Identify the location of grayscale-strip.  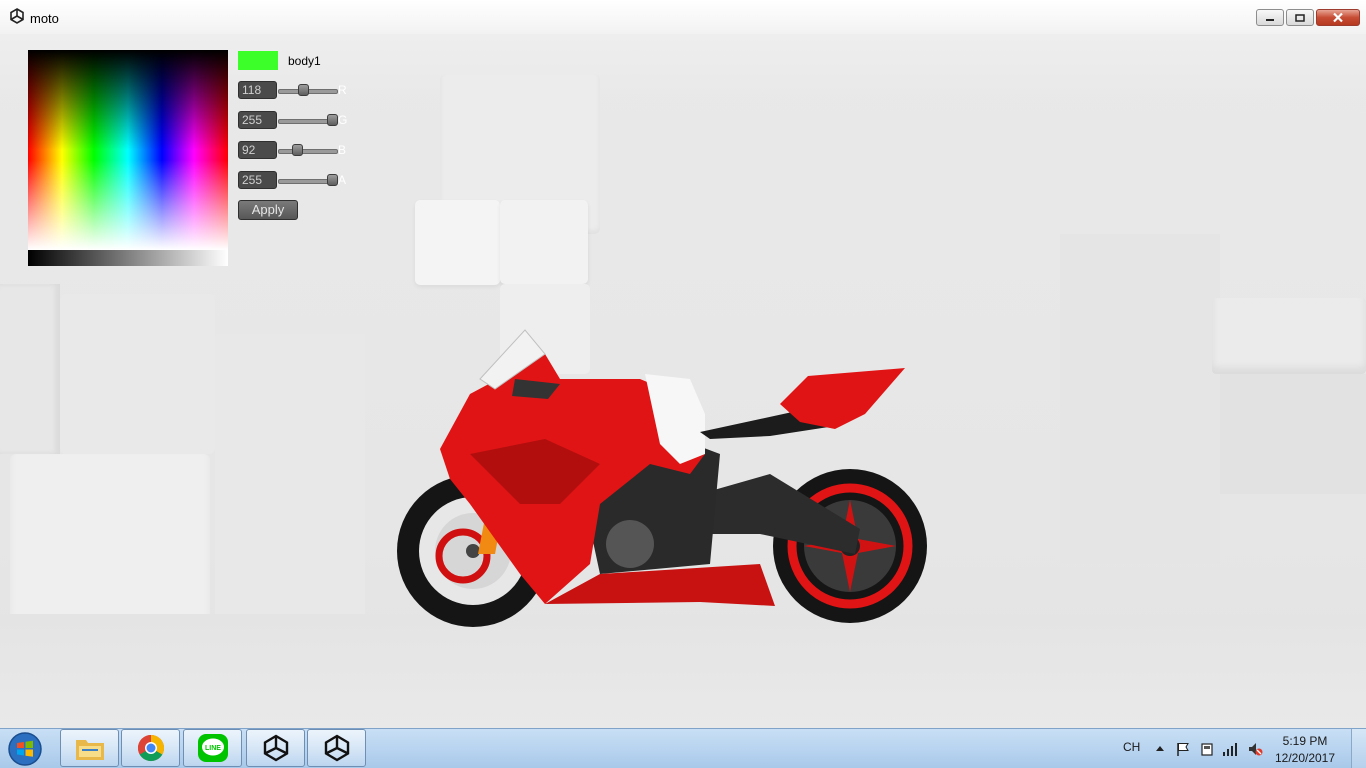
(128, 258).